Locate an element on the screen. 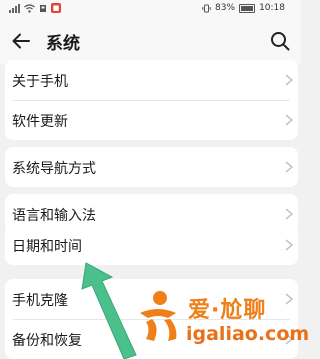 This screenshot has height=359, width=320. settings-item-label: 关于手机 is located at coordinates (40, 82).